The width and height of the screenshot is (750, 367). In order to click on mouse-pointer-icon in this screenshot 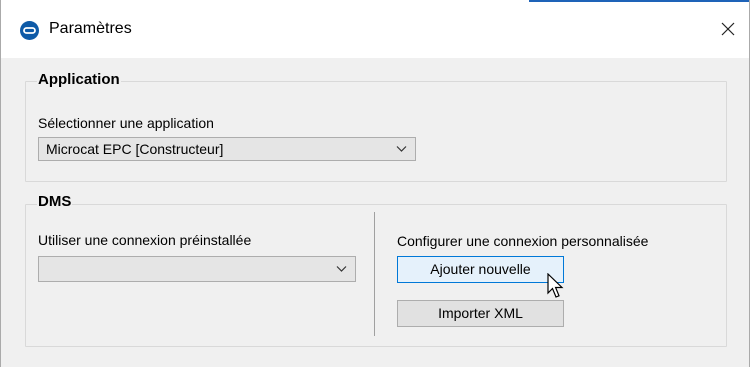, I will do `click(555, 285)`.